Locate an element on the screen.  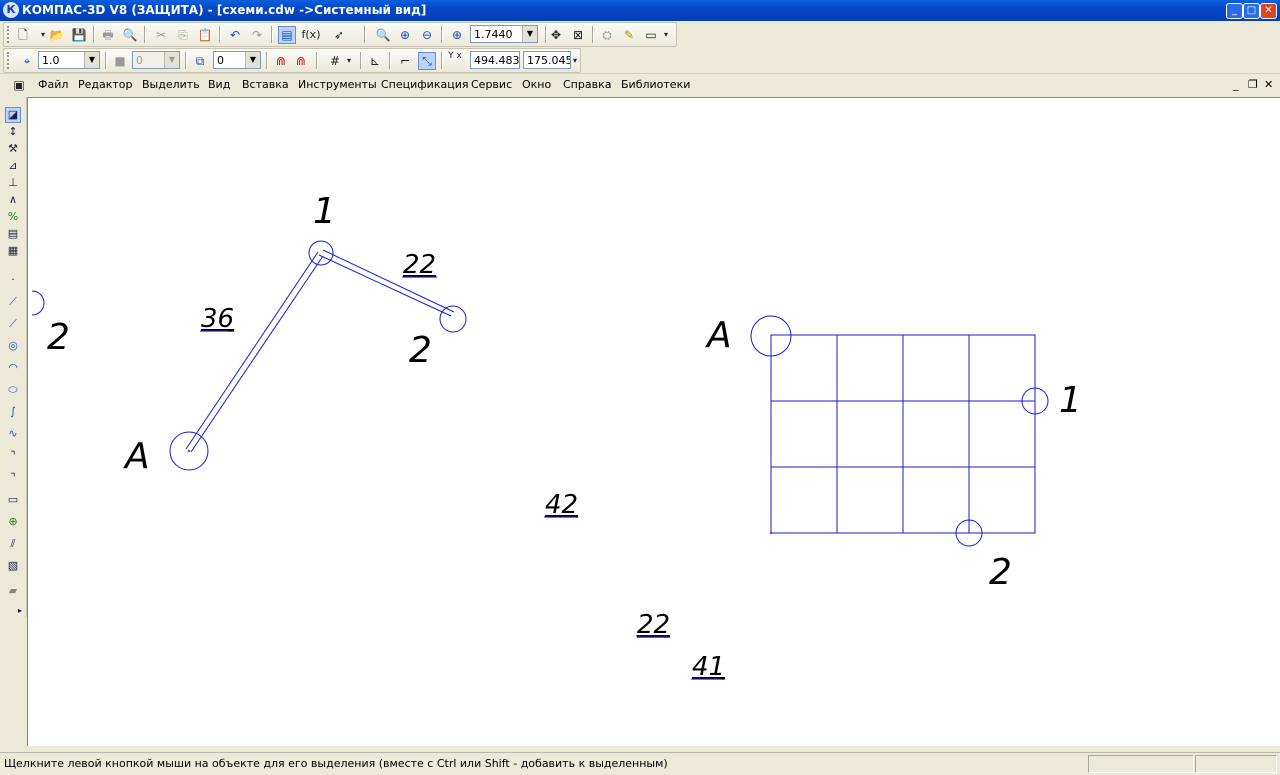
edit-icon: ⊿ is located at coordinates (13, 166).